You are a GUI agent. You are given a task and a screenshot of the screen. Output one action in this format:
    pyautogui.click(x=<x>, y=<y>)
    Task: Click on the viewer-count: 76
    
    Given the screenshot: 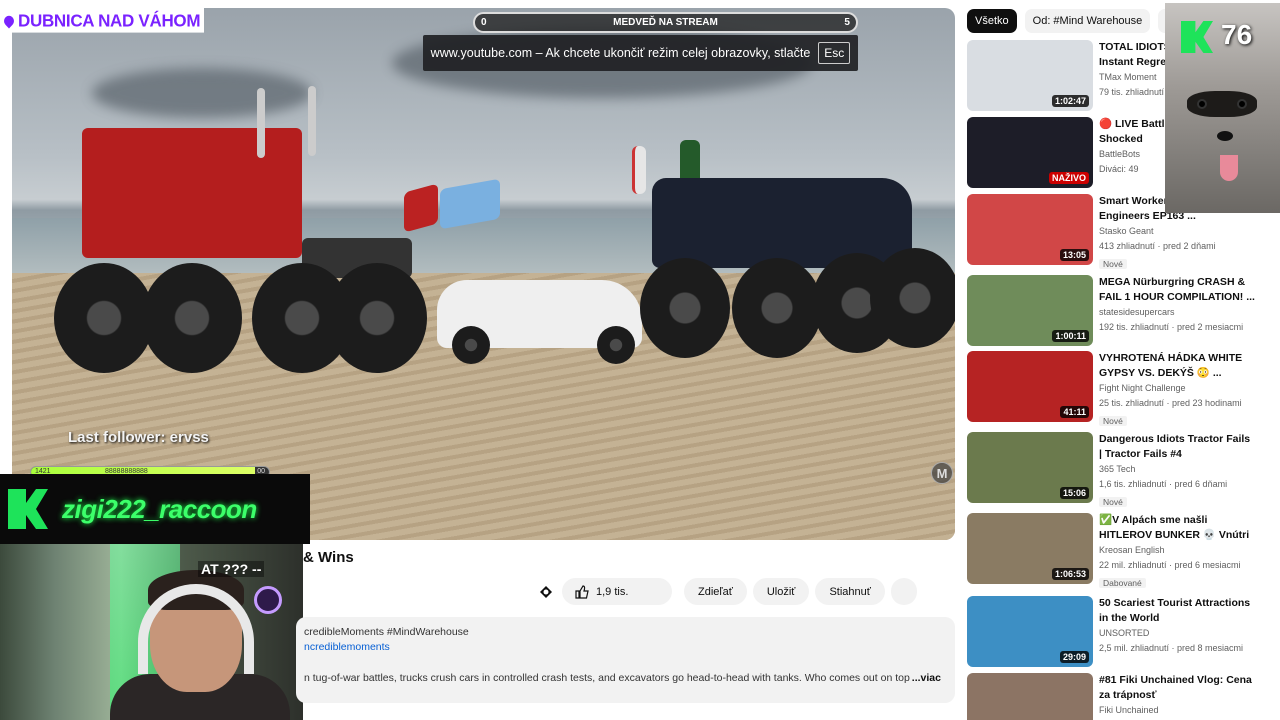 What is the action you would take?
    pyautogui.click(x=1237, y=34)
    